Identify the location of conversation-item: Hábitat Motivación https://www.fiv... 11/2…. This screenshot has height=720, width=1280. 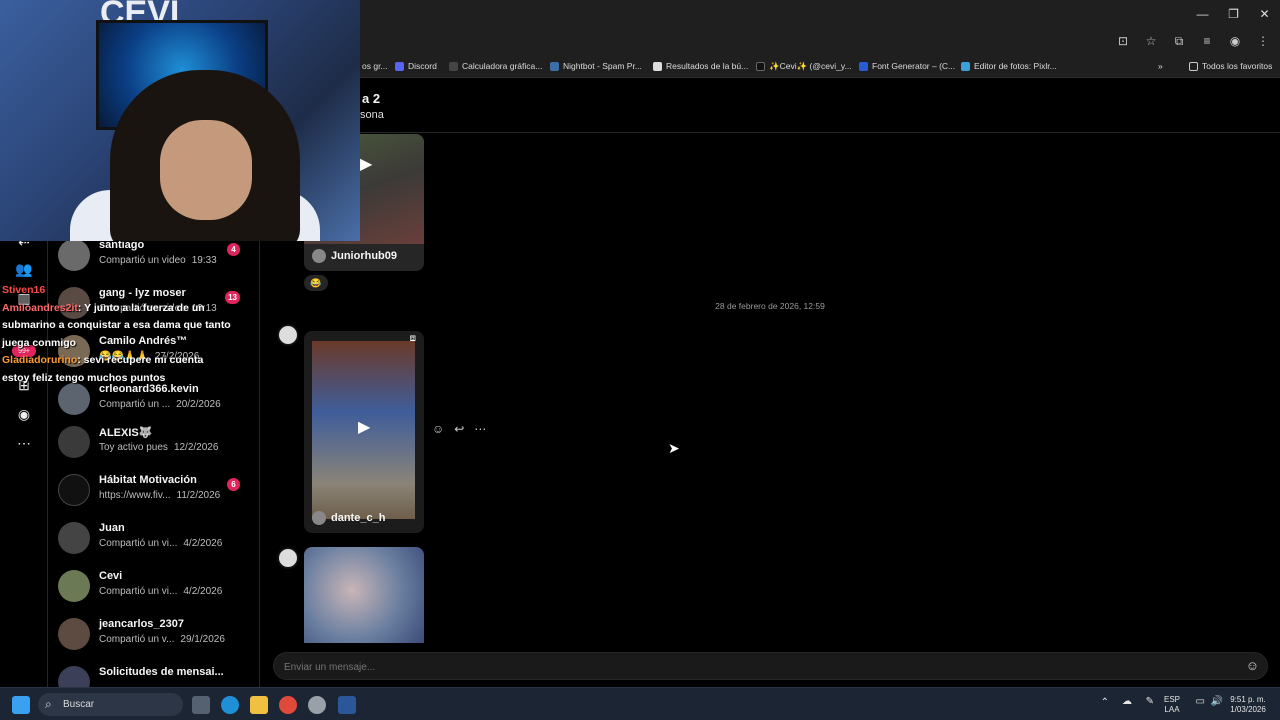
(158, 494).